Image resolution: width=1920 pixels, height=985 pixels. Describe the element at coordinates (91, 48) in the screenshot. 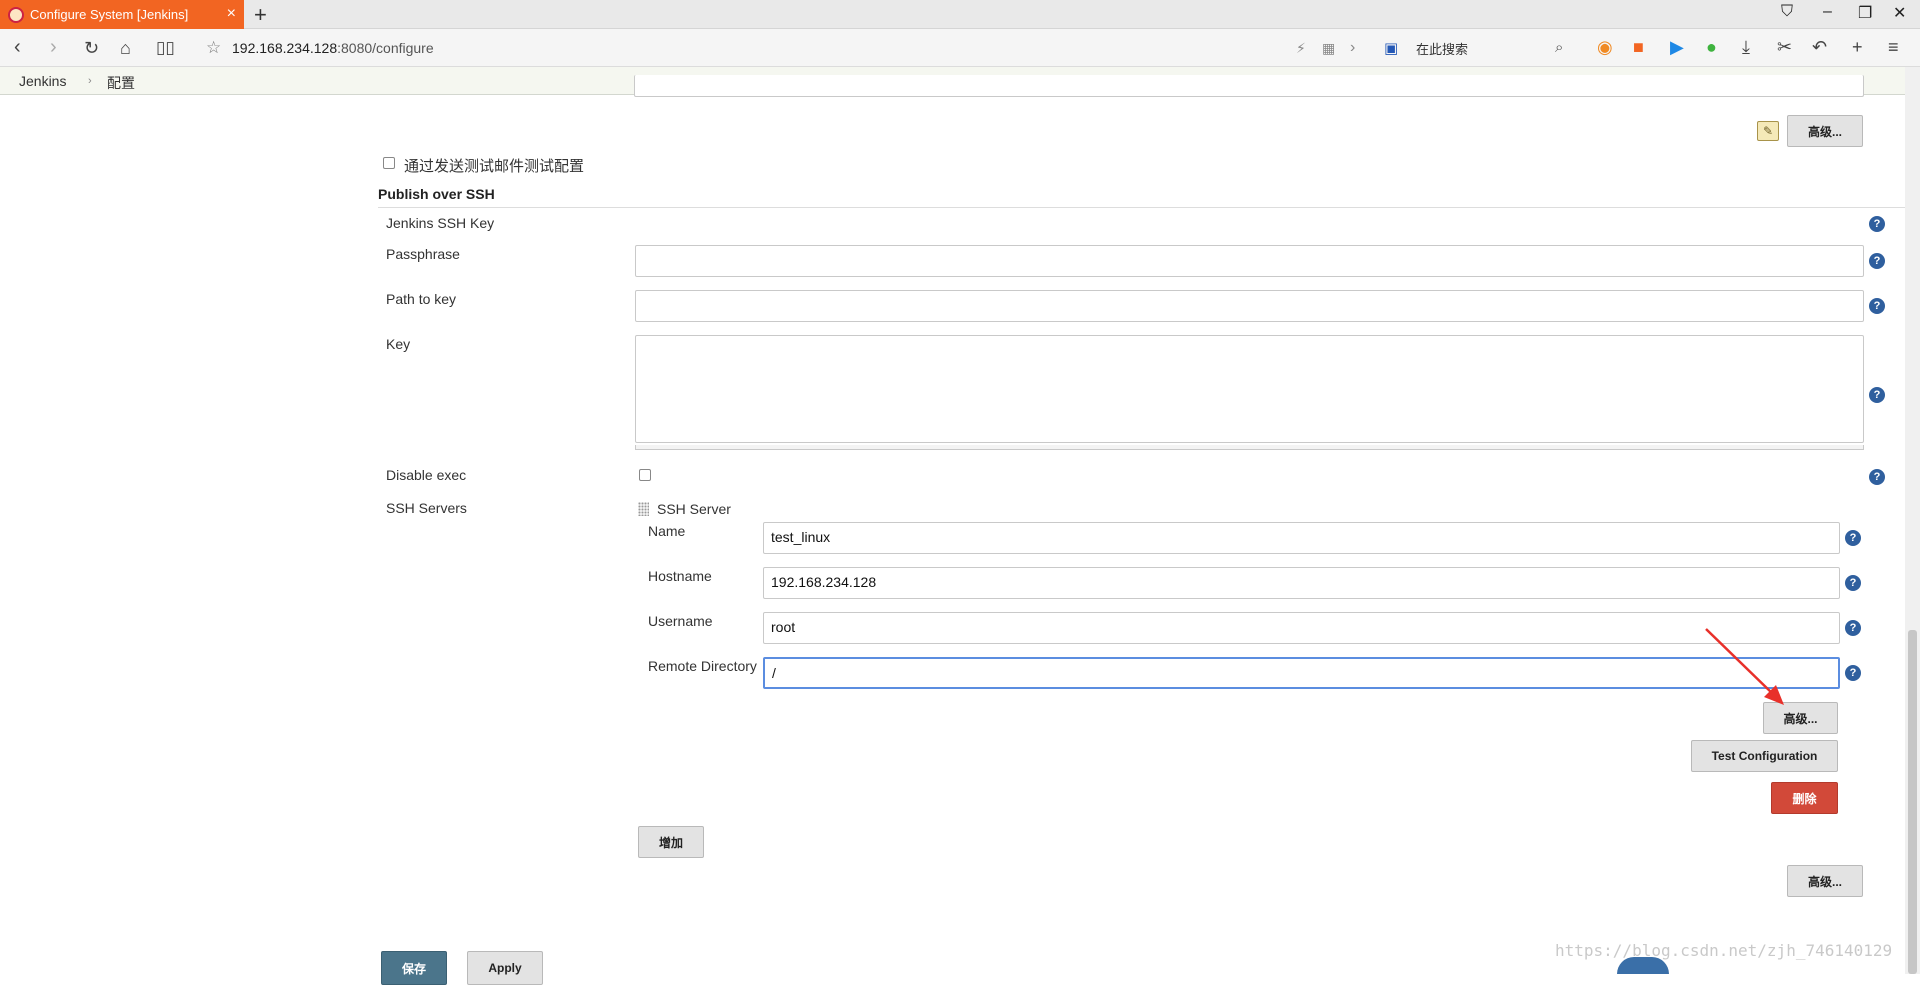

I see `refresh-icon: ↻` at that location.